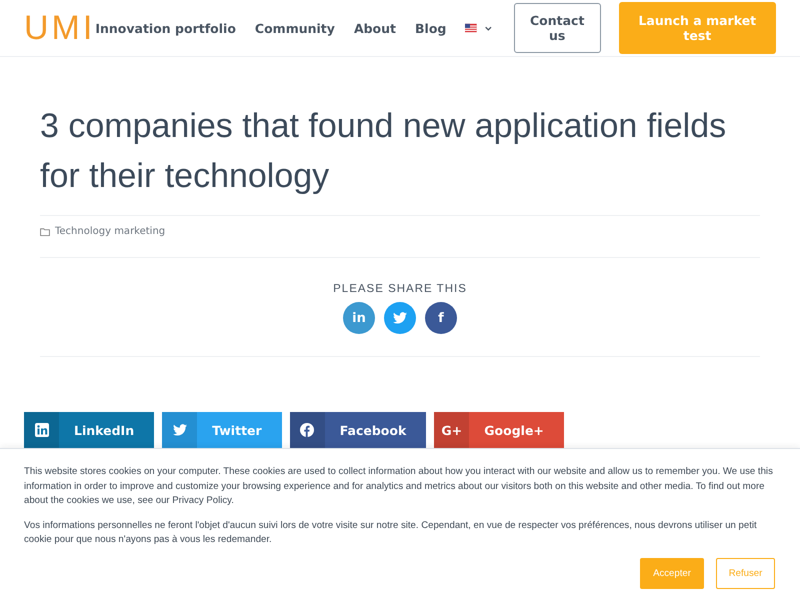  I want to click on nav-link: Blog, so click(430, 28).